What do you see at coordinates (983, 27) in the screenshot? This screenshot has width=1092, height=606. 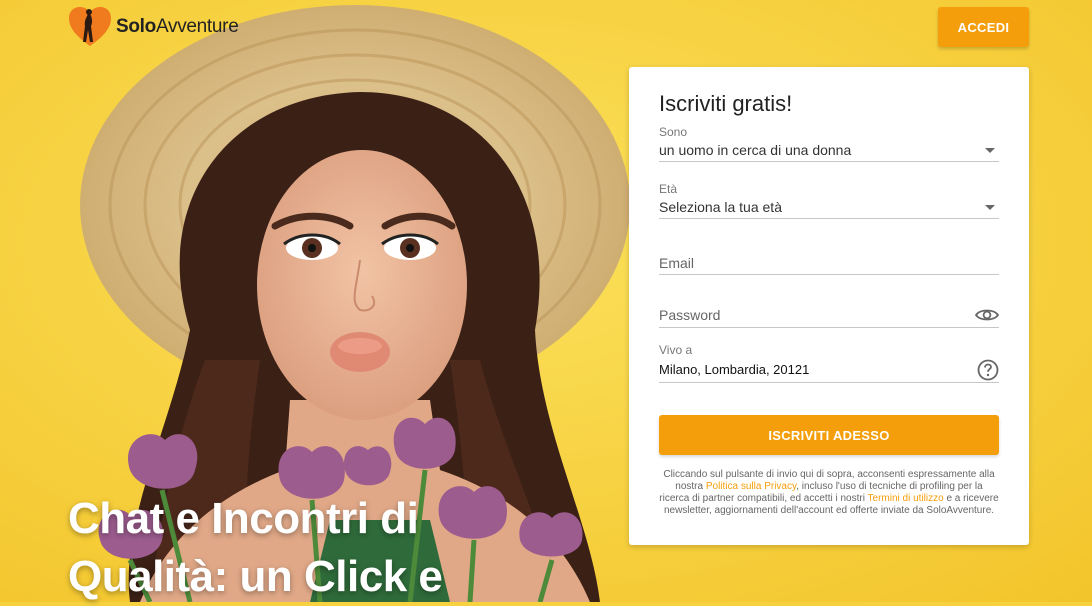 I see `login-button: ACCEDI` at bounding box center [983, 27].